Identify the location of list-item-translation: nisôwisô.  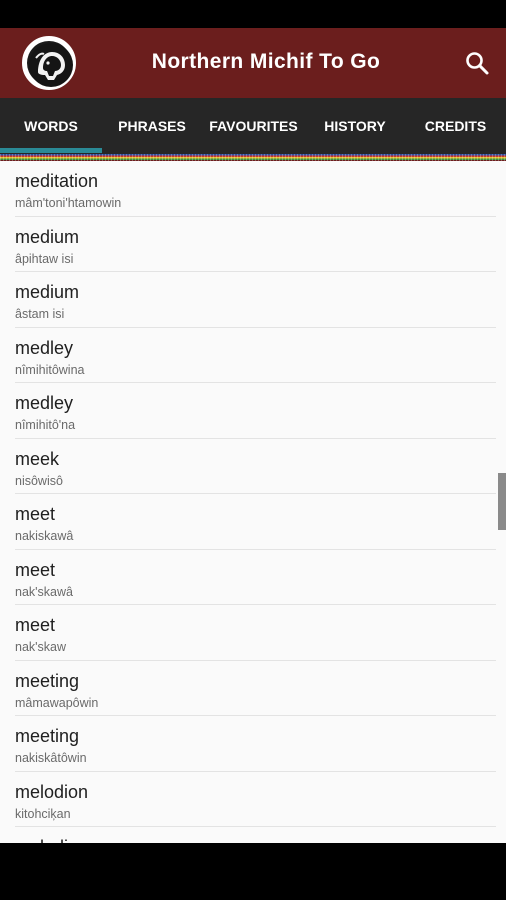
(39, 480).